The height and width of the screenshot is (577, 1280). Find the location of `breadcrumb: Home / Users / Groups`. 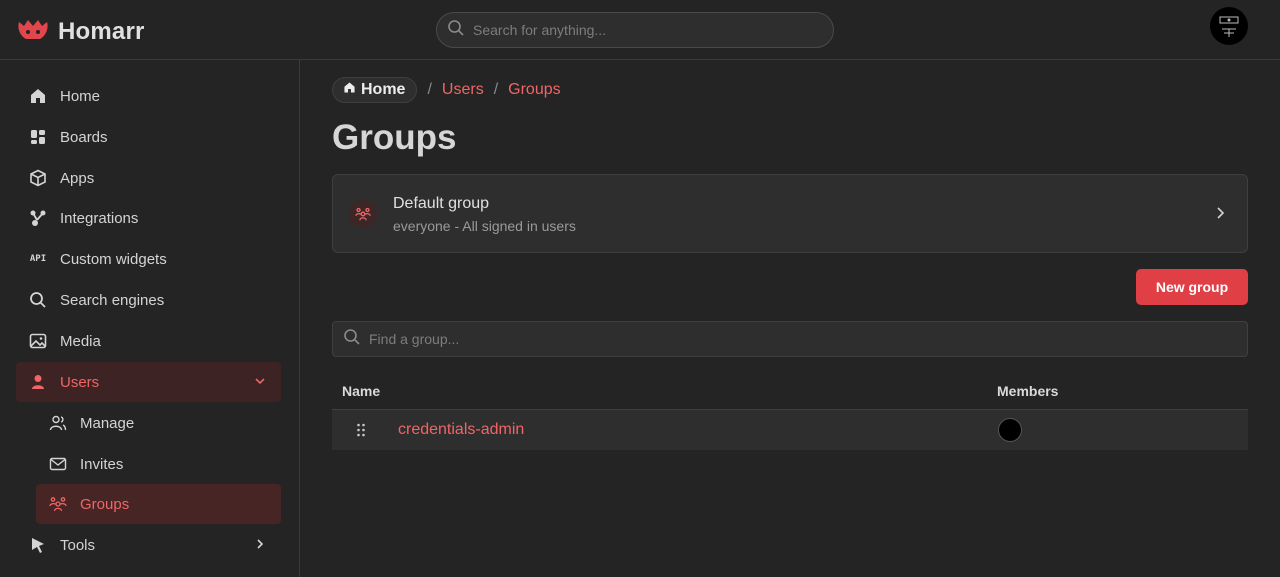

breadcrumb: Home / Users / Groups is located at coordinates (446, 90).